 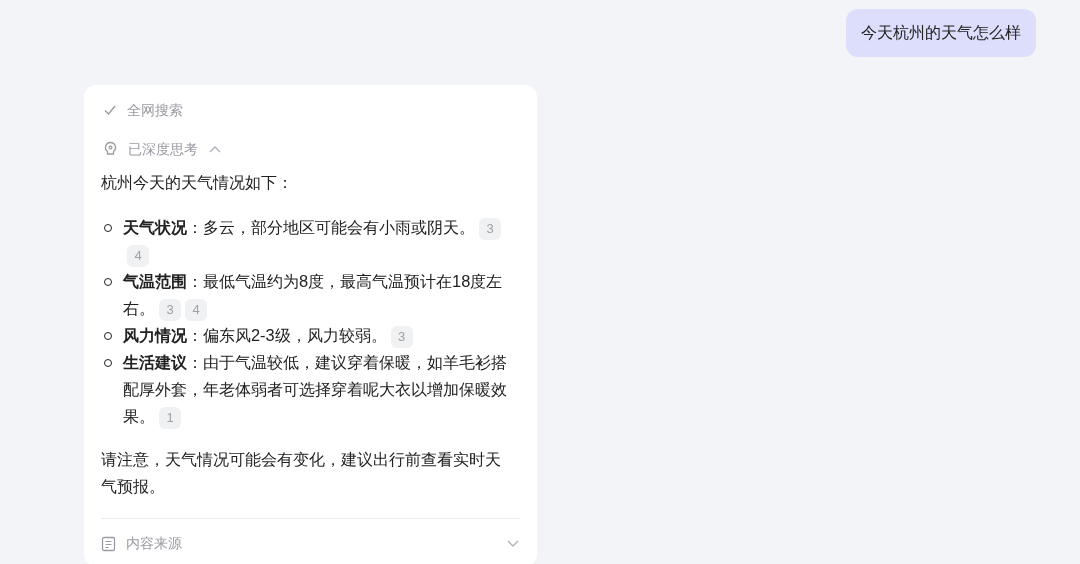 I want to click on list-item-text: 天气状况：多云，部分地区可能会有小雨或阴天。 3 4, so click(x=319, y=241).